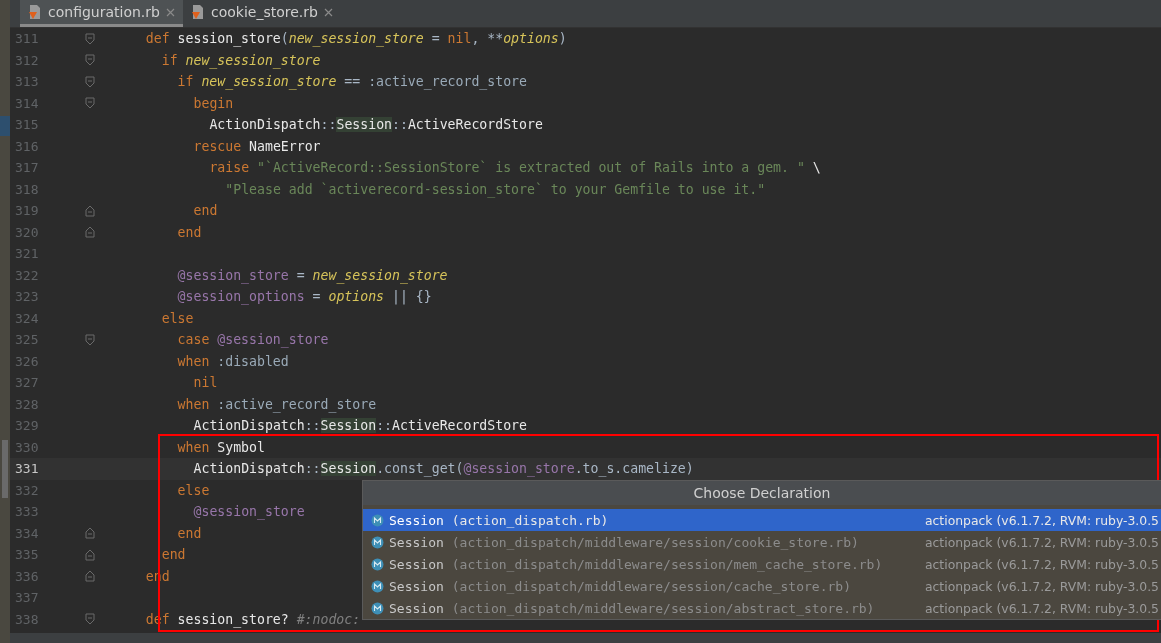  What do you see at coordinates (264, 12) in the screenshot?
I see `tab-label: cookie_store.rb` at bounding box center [264, 12].